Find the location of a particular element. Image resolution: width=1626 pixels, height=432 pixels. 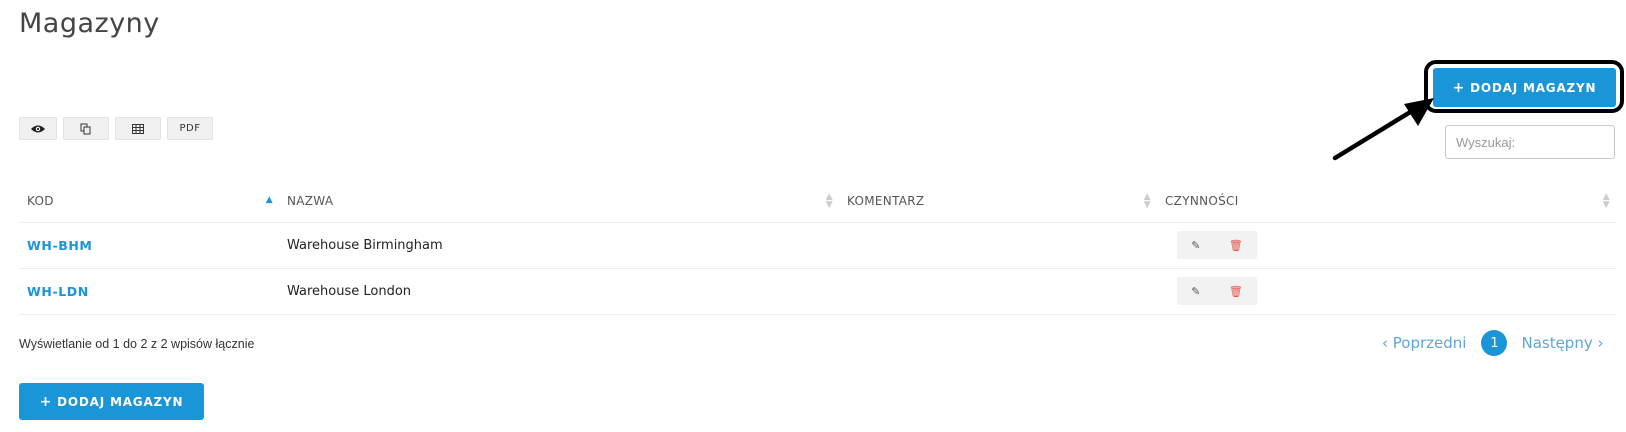

export-toolbar: PDF is located at coordinates (116, 128).